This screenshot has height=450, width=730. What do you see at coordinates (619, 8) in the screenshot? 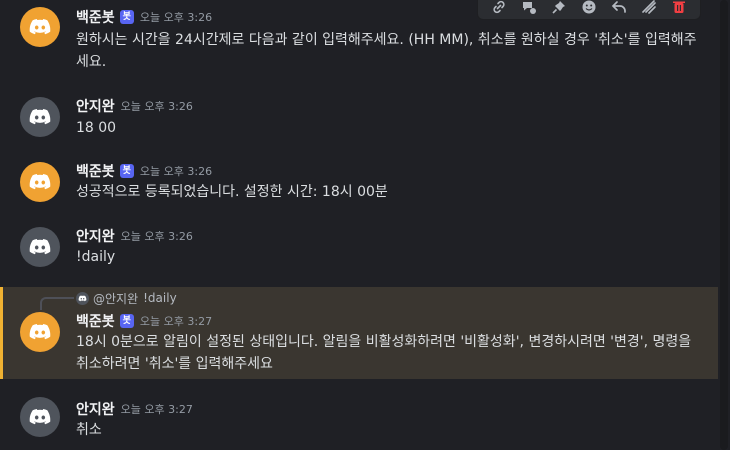
I see `reply-icon` at bounding box center [619, 8].